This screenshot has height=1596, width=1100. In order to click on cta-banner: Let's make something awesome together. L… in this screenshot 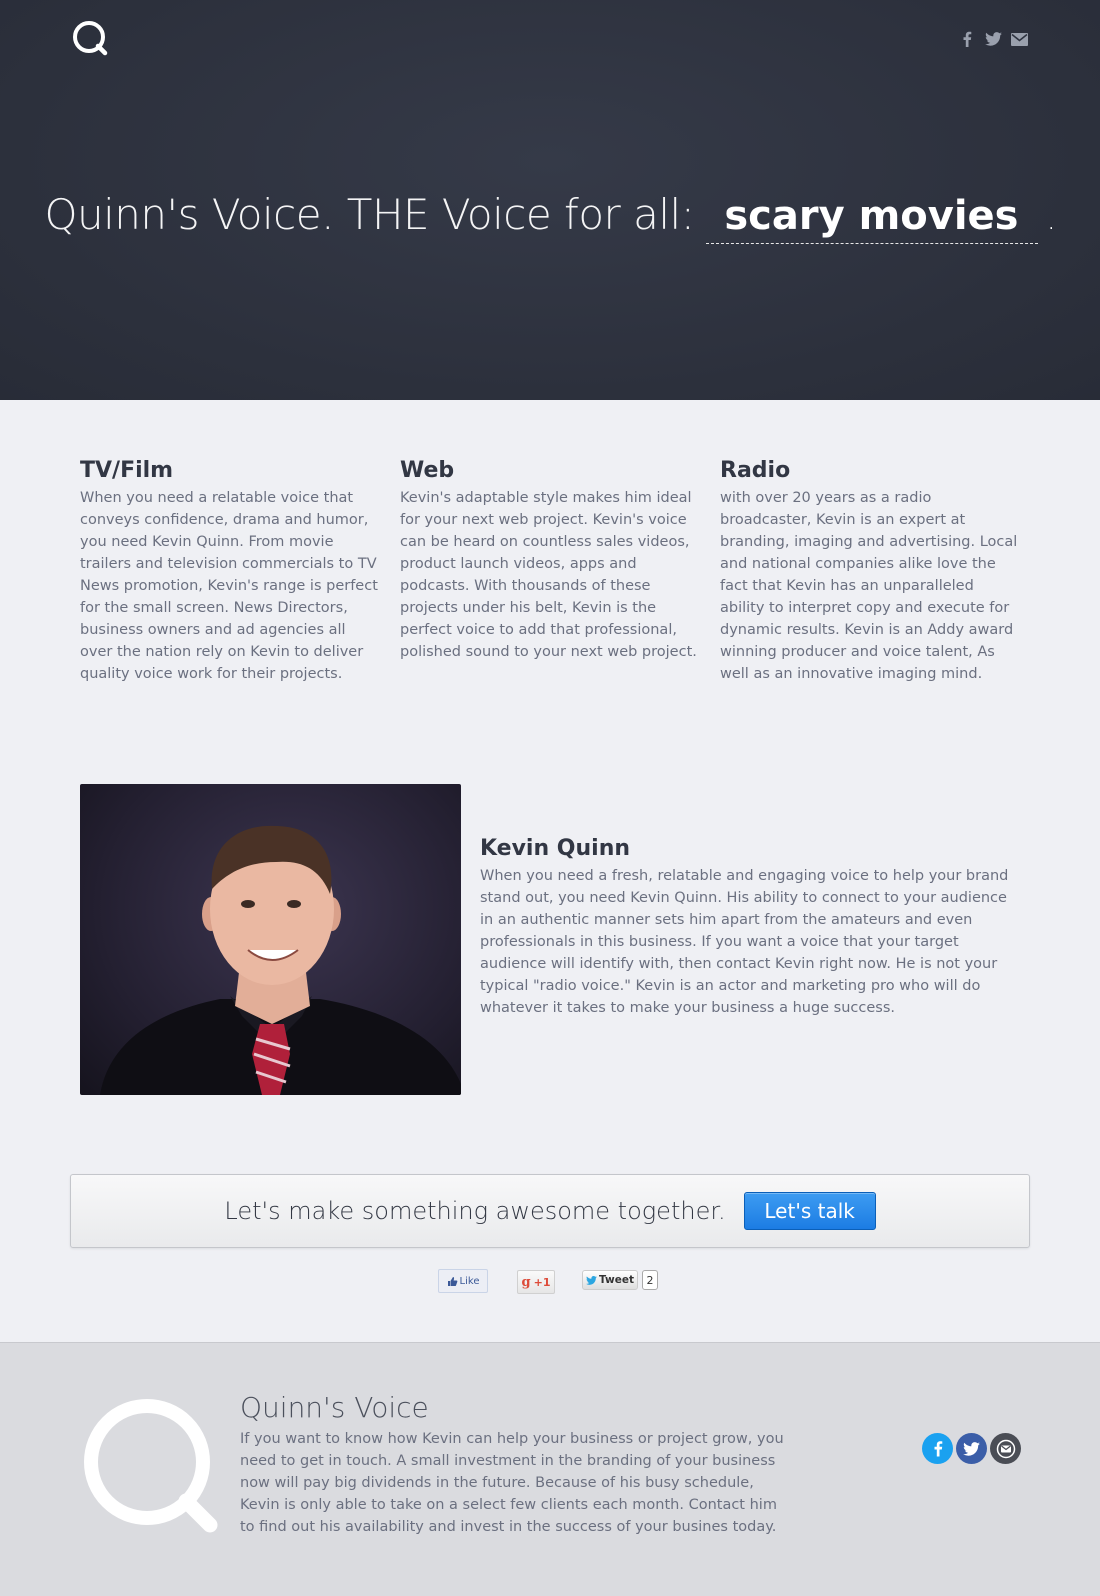, I will do `click(550, 1211)`.